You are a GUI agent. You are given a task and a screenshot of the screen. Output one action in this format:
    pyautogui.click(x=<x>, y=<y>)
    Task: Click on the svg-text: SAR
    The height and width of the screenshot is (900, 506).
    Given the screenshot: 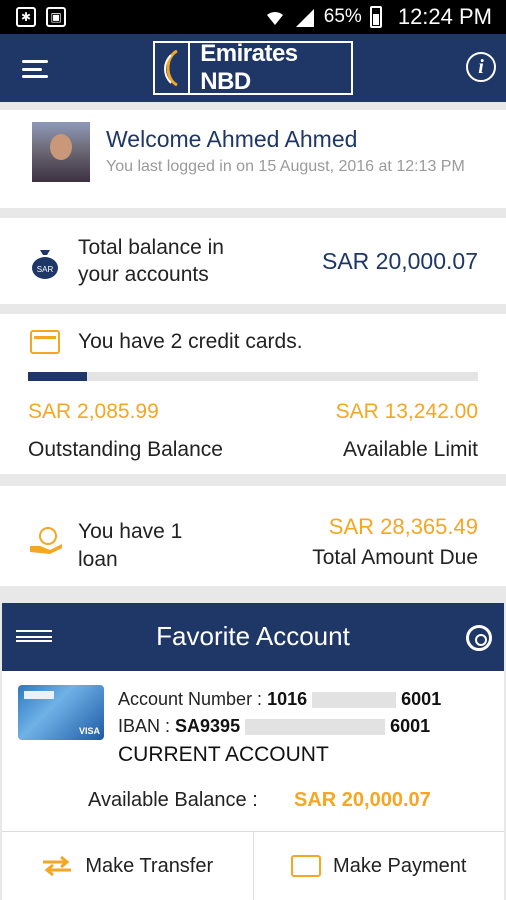 What is the action you would take?
    pyautogui.click(x=45, y=269)
    